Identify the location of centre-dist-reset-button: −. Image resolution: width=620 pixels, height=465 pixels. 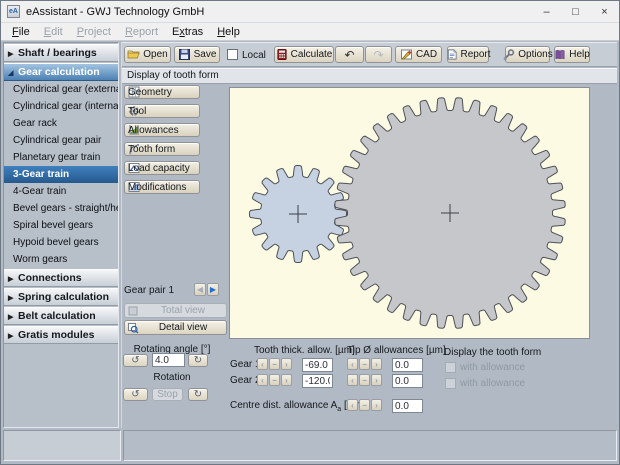
(364, 405).